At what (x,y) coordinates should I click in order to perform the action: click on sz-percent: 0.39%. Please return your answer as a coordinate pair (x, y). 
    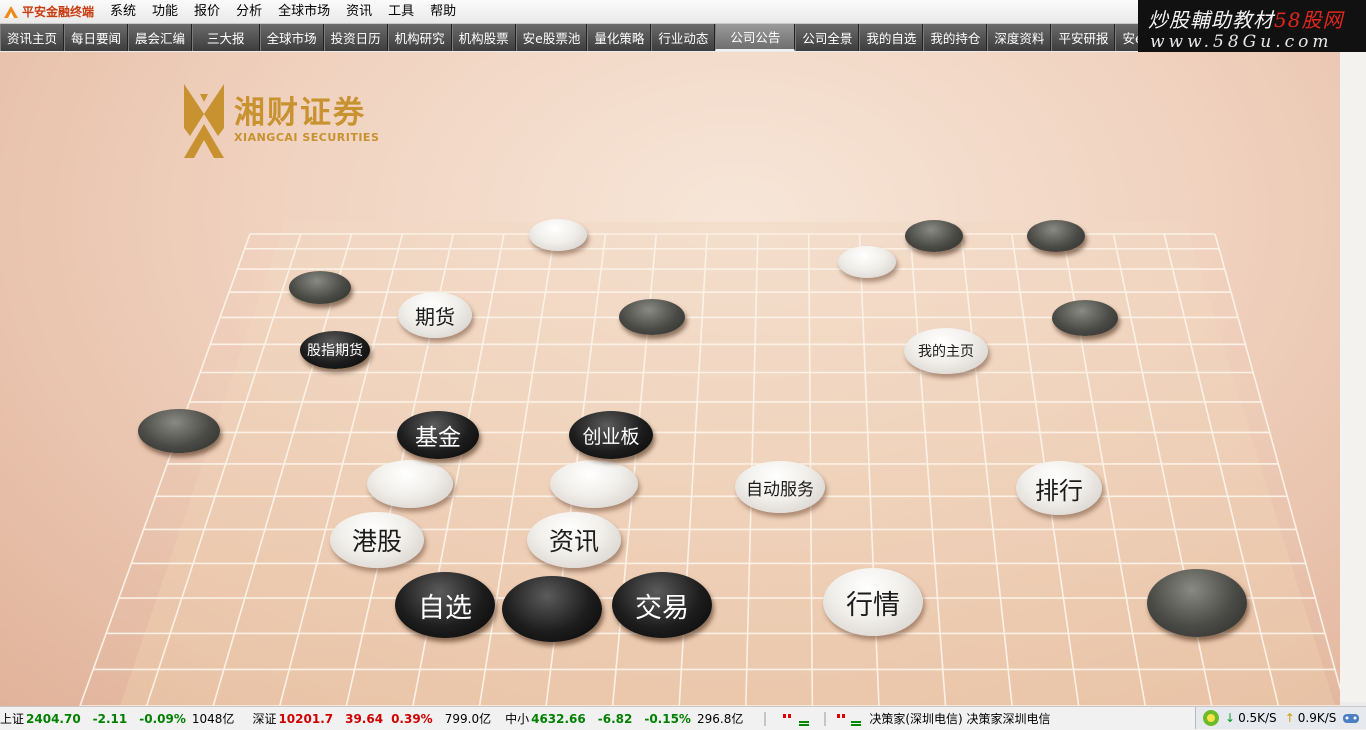
    Looking at the image, I should click on (412, 718).